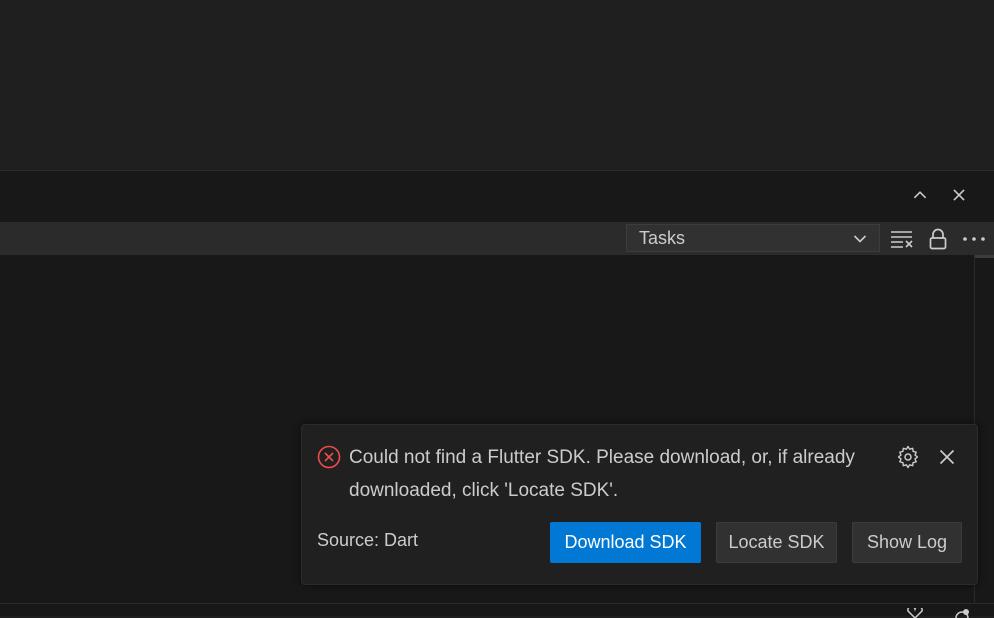  I want to click on status-bar, so click(497, 610).